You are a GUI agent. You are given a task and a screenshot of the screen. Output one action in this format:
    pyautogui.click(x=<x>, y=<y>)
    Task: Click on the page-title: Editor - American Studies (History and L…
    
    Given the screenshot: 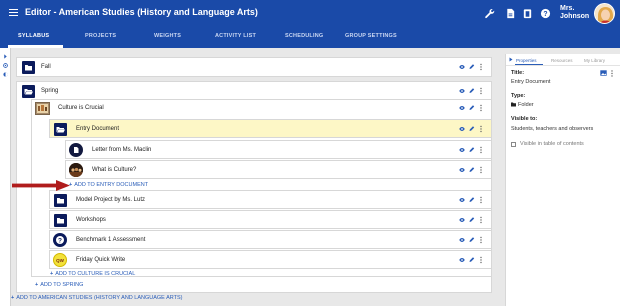 What is the action you would take?
    pyautogui.click(x=141, y=12)
    